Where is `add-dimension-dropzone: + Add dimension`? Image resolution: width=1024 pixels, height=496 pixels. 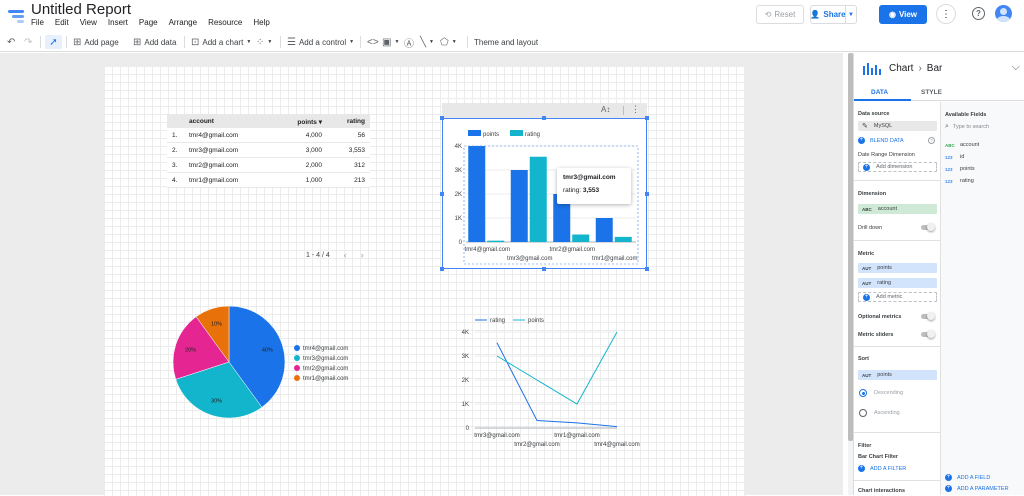
add-dimension-dropzone: + Add dimension is located at coordinates (897, 167).